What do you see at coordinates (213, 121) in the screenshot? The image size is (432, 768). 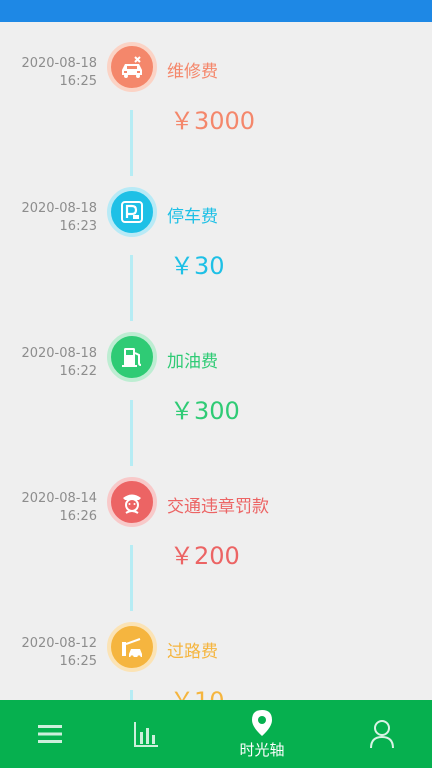 I see `entry-amount: ￥3000` at bounding box center [213, 121].